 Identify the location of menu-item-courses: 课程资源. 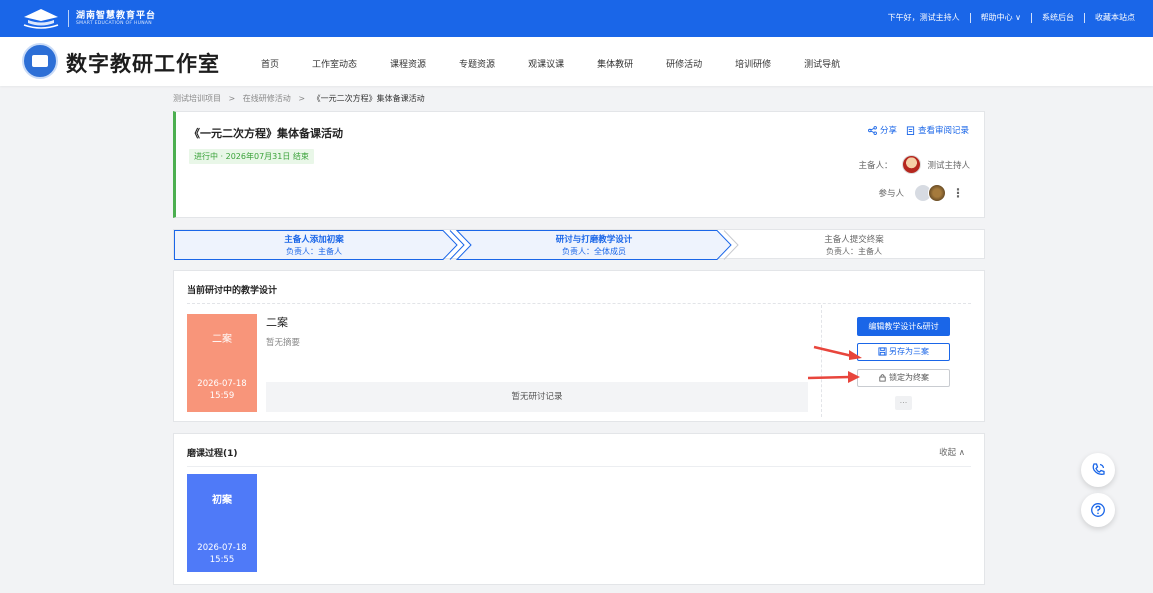
(408, 63).